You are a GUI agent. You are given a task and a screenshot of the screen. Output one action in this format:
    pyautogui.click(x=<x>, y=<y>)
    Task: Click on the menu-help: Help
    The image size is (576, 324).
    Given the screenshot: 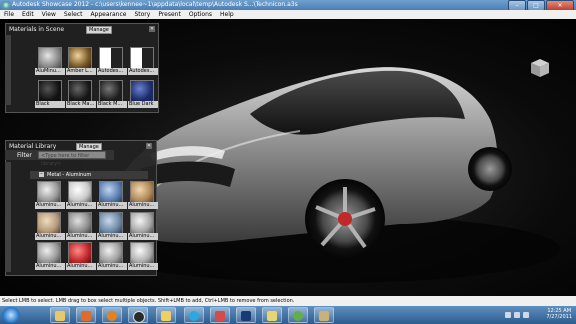 What is the action you would take?
    pyautogui.click(x=227, y=14)
    